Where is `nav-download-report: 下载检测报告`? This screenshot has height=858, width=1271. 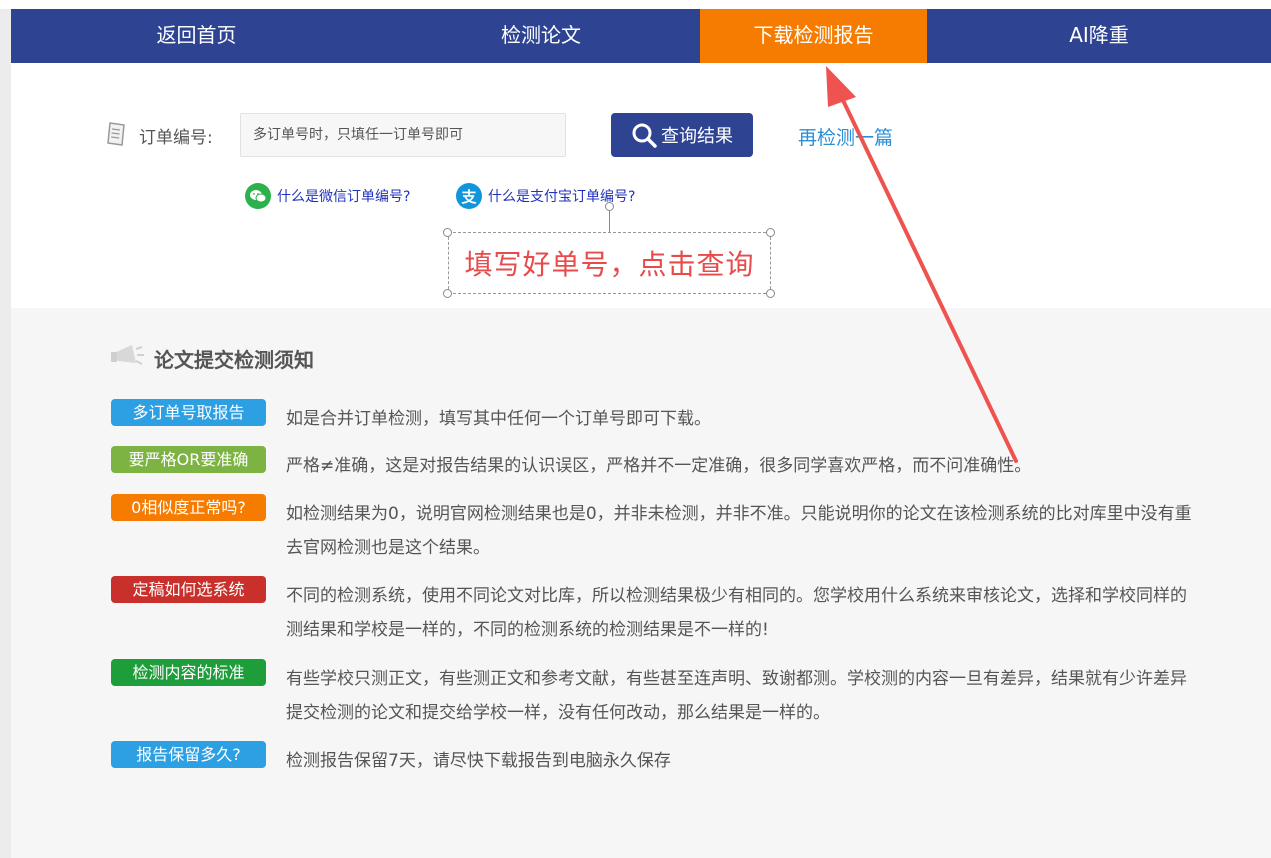
nav-download-report: 下载检测报告 is located at coordinates (813, 36).